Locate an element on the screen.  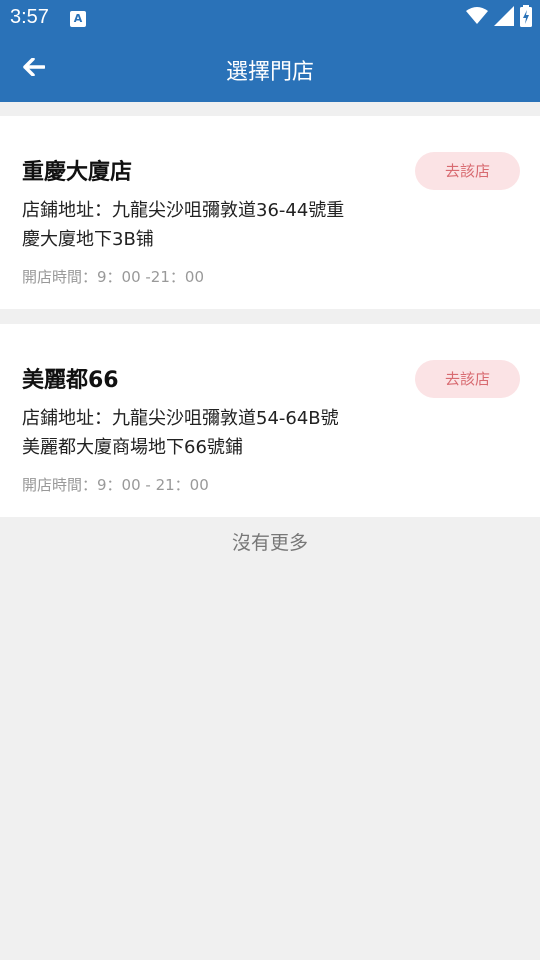
store-name: 重慶大廈店 is located at coordinates (77, 172).